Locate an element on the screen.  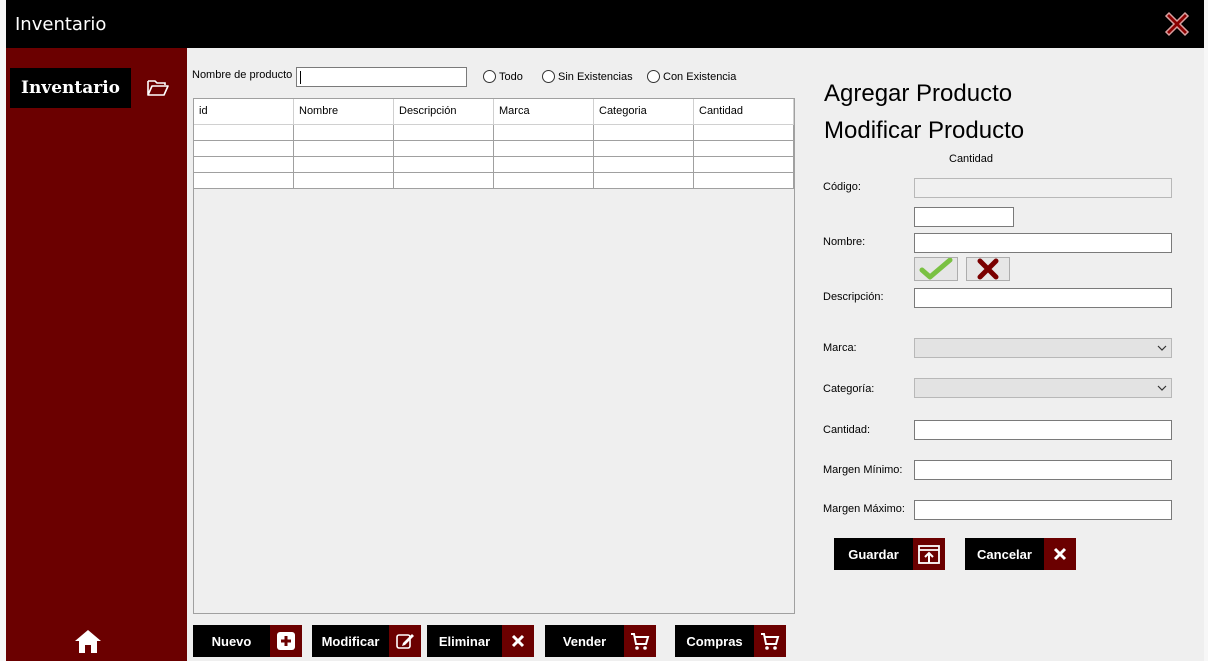
cancelar-button: Cancelar is located at coordinates (1020, 554).